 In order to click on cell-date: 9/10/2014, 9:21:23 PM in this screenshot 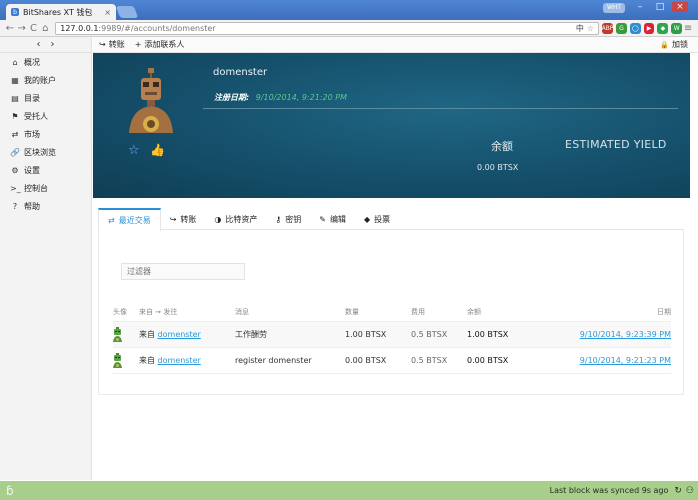, I will do `click(609, 360)`.